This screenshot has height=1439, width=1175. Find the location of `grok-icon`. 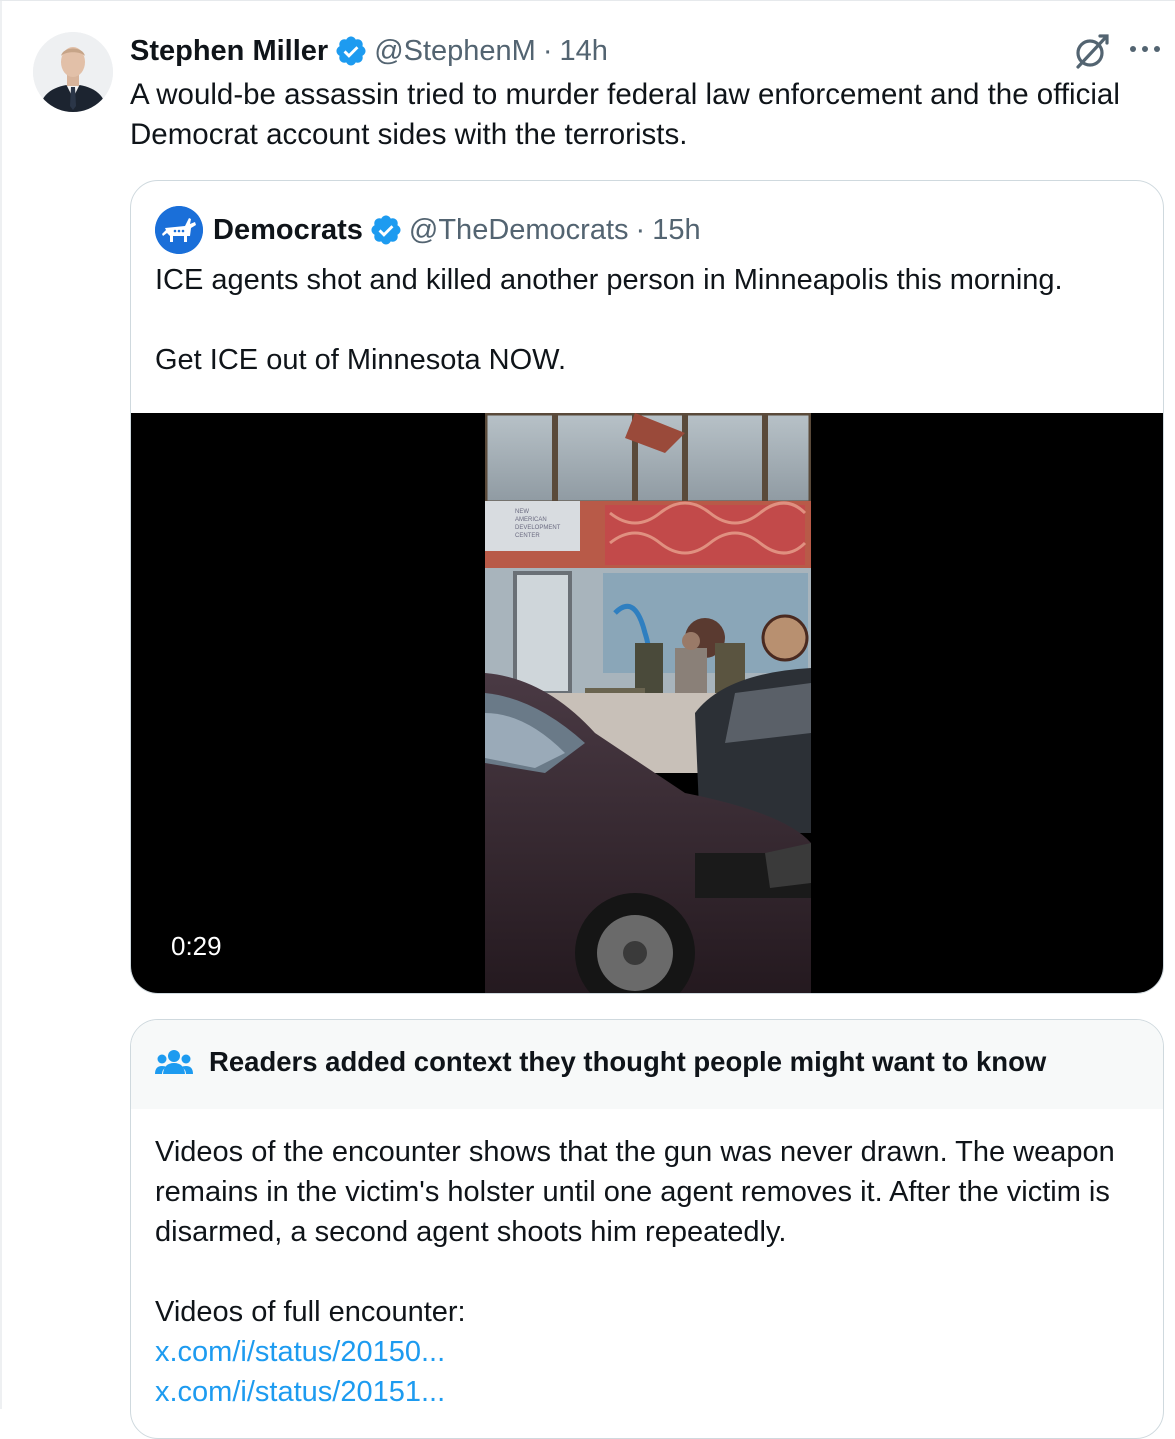

grok-icon is located at coordinates (1091, 52).